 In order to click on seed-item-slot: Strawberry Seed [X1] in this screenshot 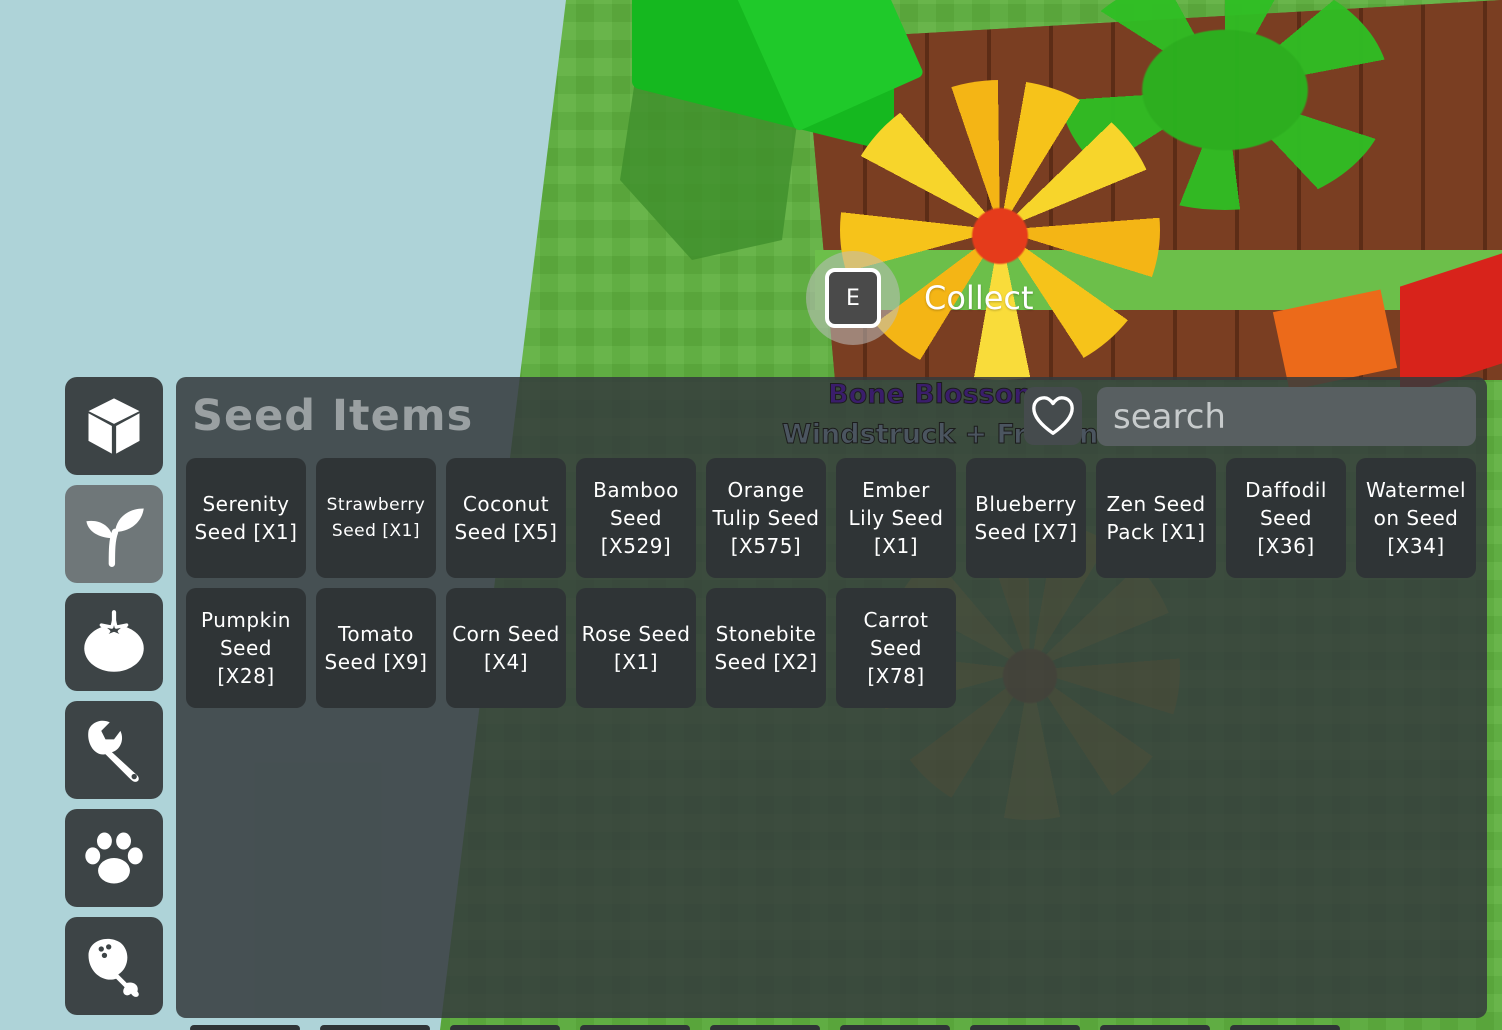, I will do `click(376, 518)`.